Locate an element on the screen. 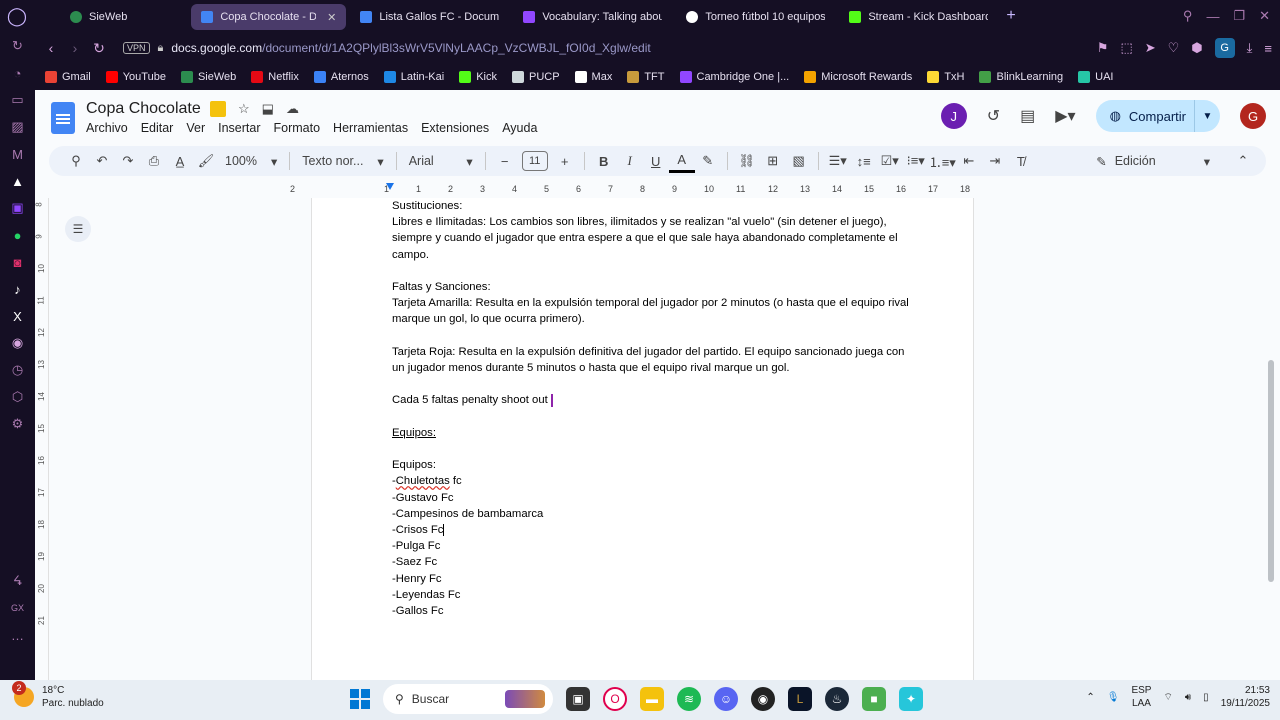 The height and width of the screenshot is (720, 1280). bookmark-item: PUCP is located at coordinates (535, 77).